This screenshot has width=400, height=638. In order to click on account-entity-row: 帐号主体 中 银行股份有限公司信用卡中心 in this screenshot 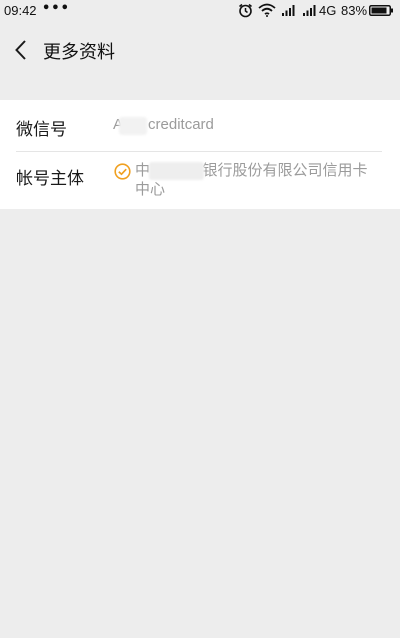, I will do `click(200, 180)`.